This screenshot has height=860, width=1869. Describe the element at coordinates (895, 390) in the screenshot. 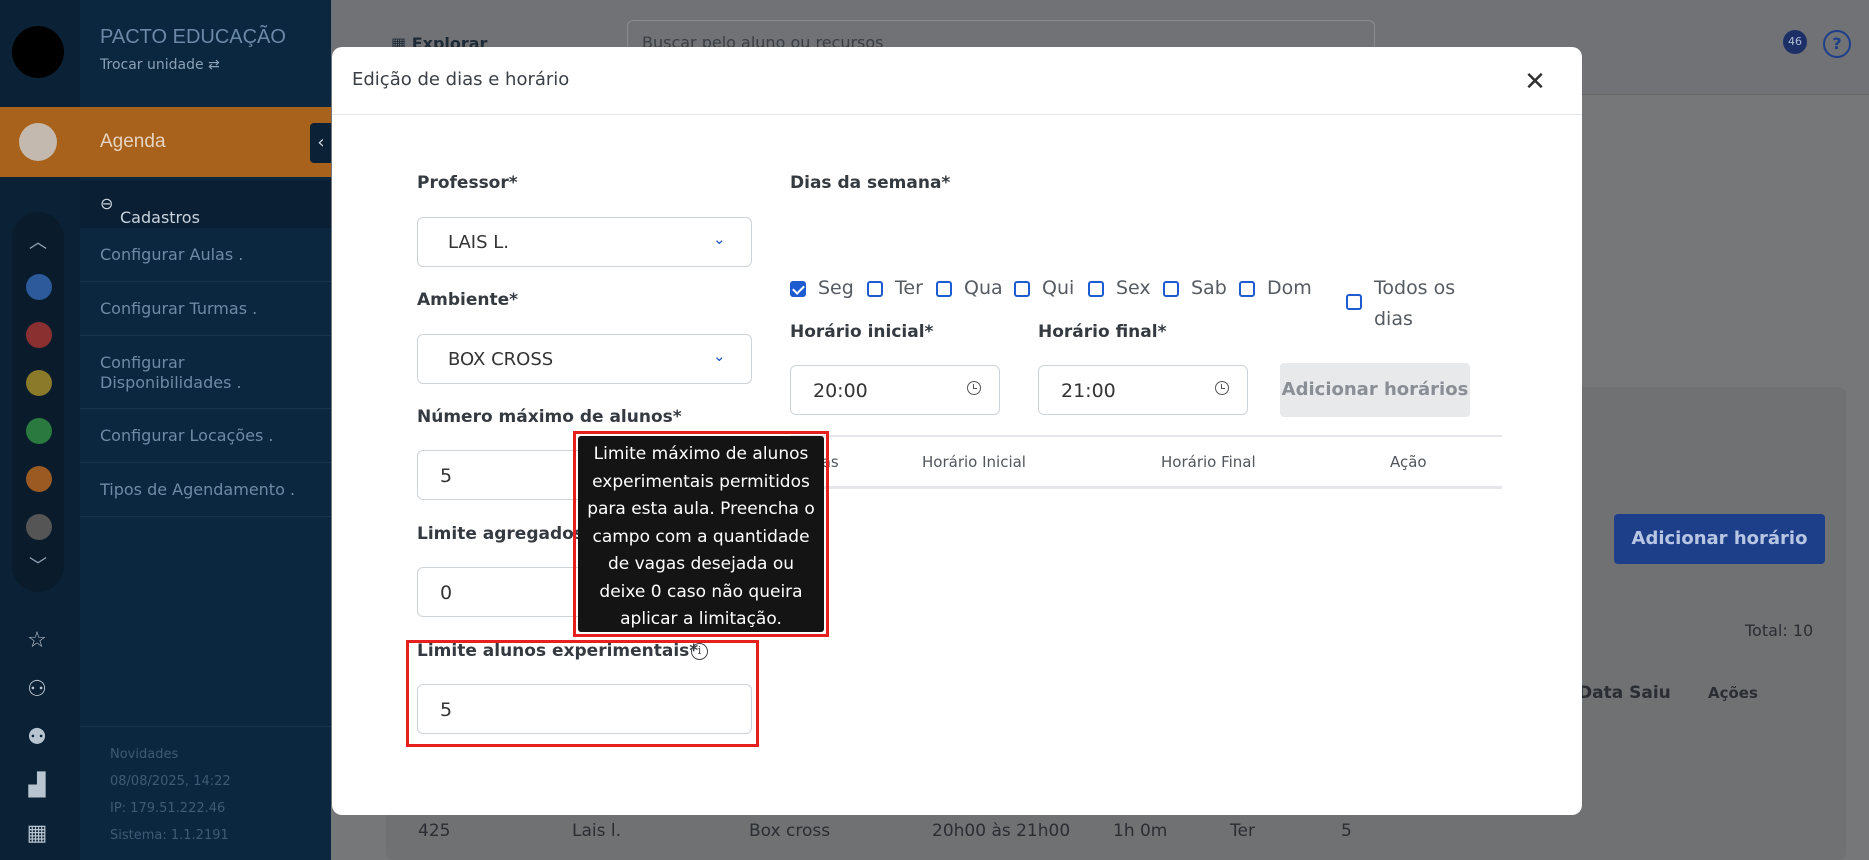

I see `horario-inicial-input: 20:00` at that location.